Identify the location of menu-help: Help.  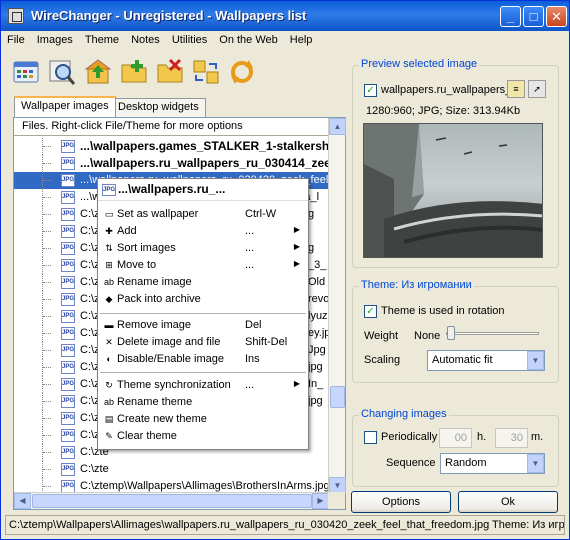
(301, 38).